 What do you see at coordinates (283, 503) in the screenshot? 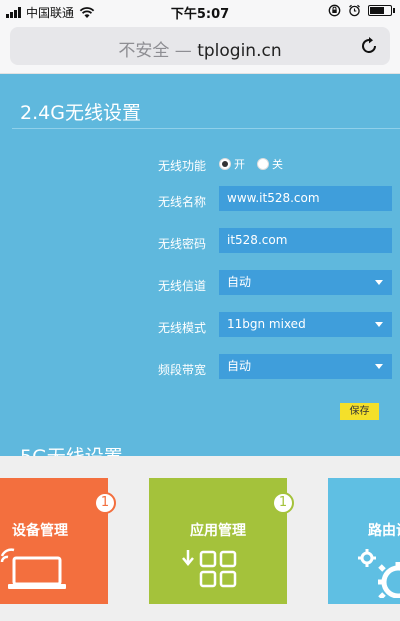
I see `tile-app-badge: 1` at bounding box center [283, 503].